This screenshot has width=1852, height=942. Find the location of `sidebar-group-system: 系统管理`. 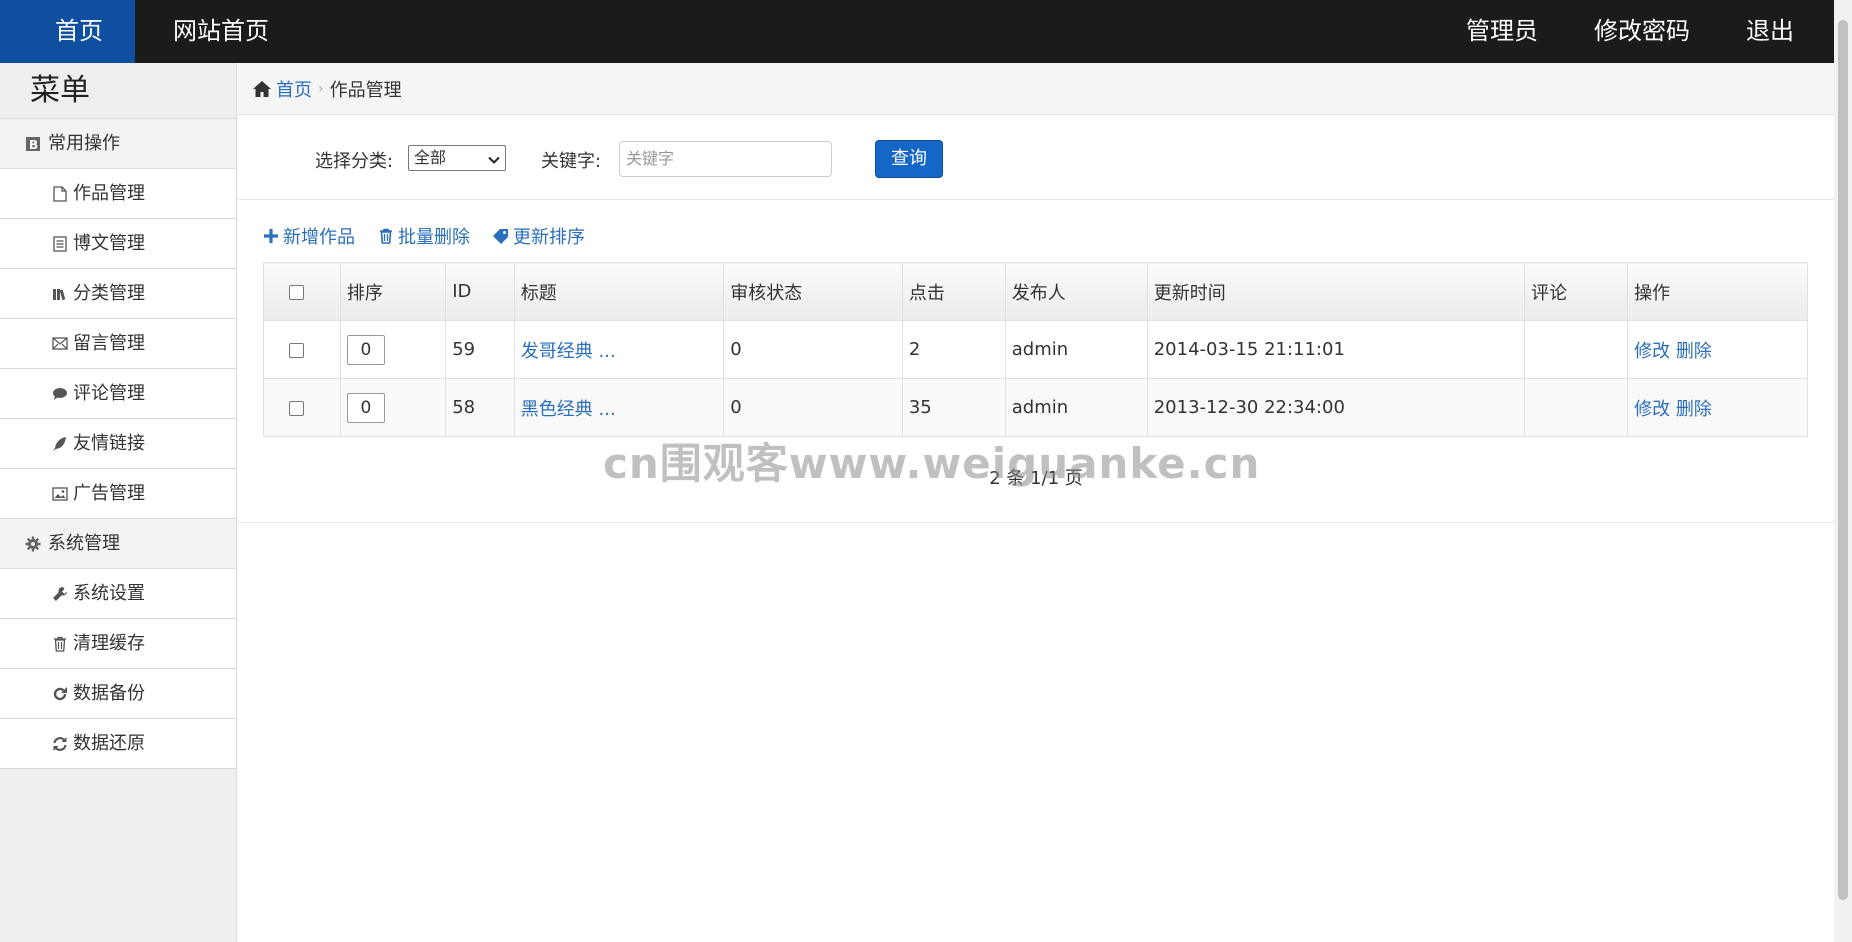

sidebar-group-system: 系统管理 is located at coordinates (118, 544).